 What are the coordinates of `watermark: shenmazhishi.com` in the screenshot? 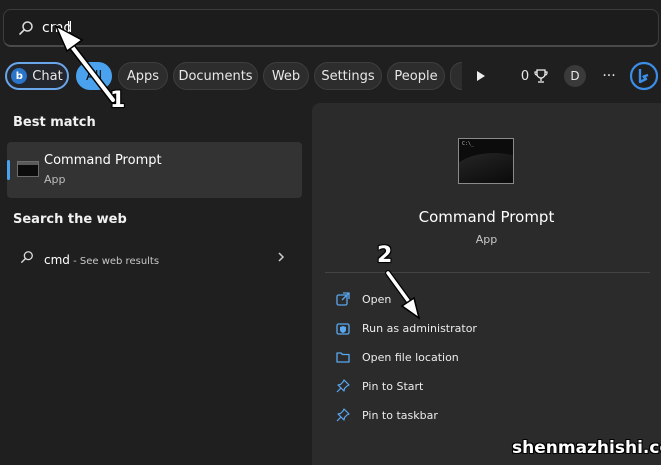 It's located at (586, 448).